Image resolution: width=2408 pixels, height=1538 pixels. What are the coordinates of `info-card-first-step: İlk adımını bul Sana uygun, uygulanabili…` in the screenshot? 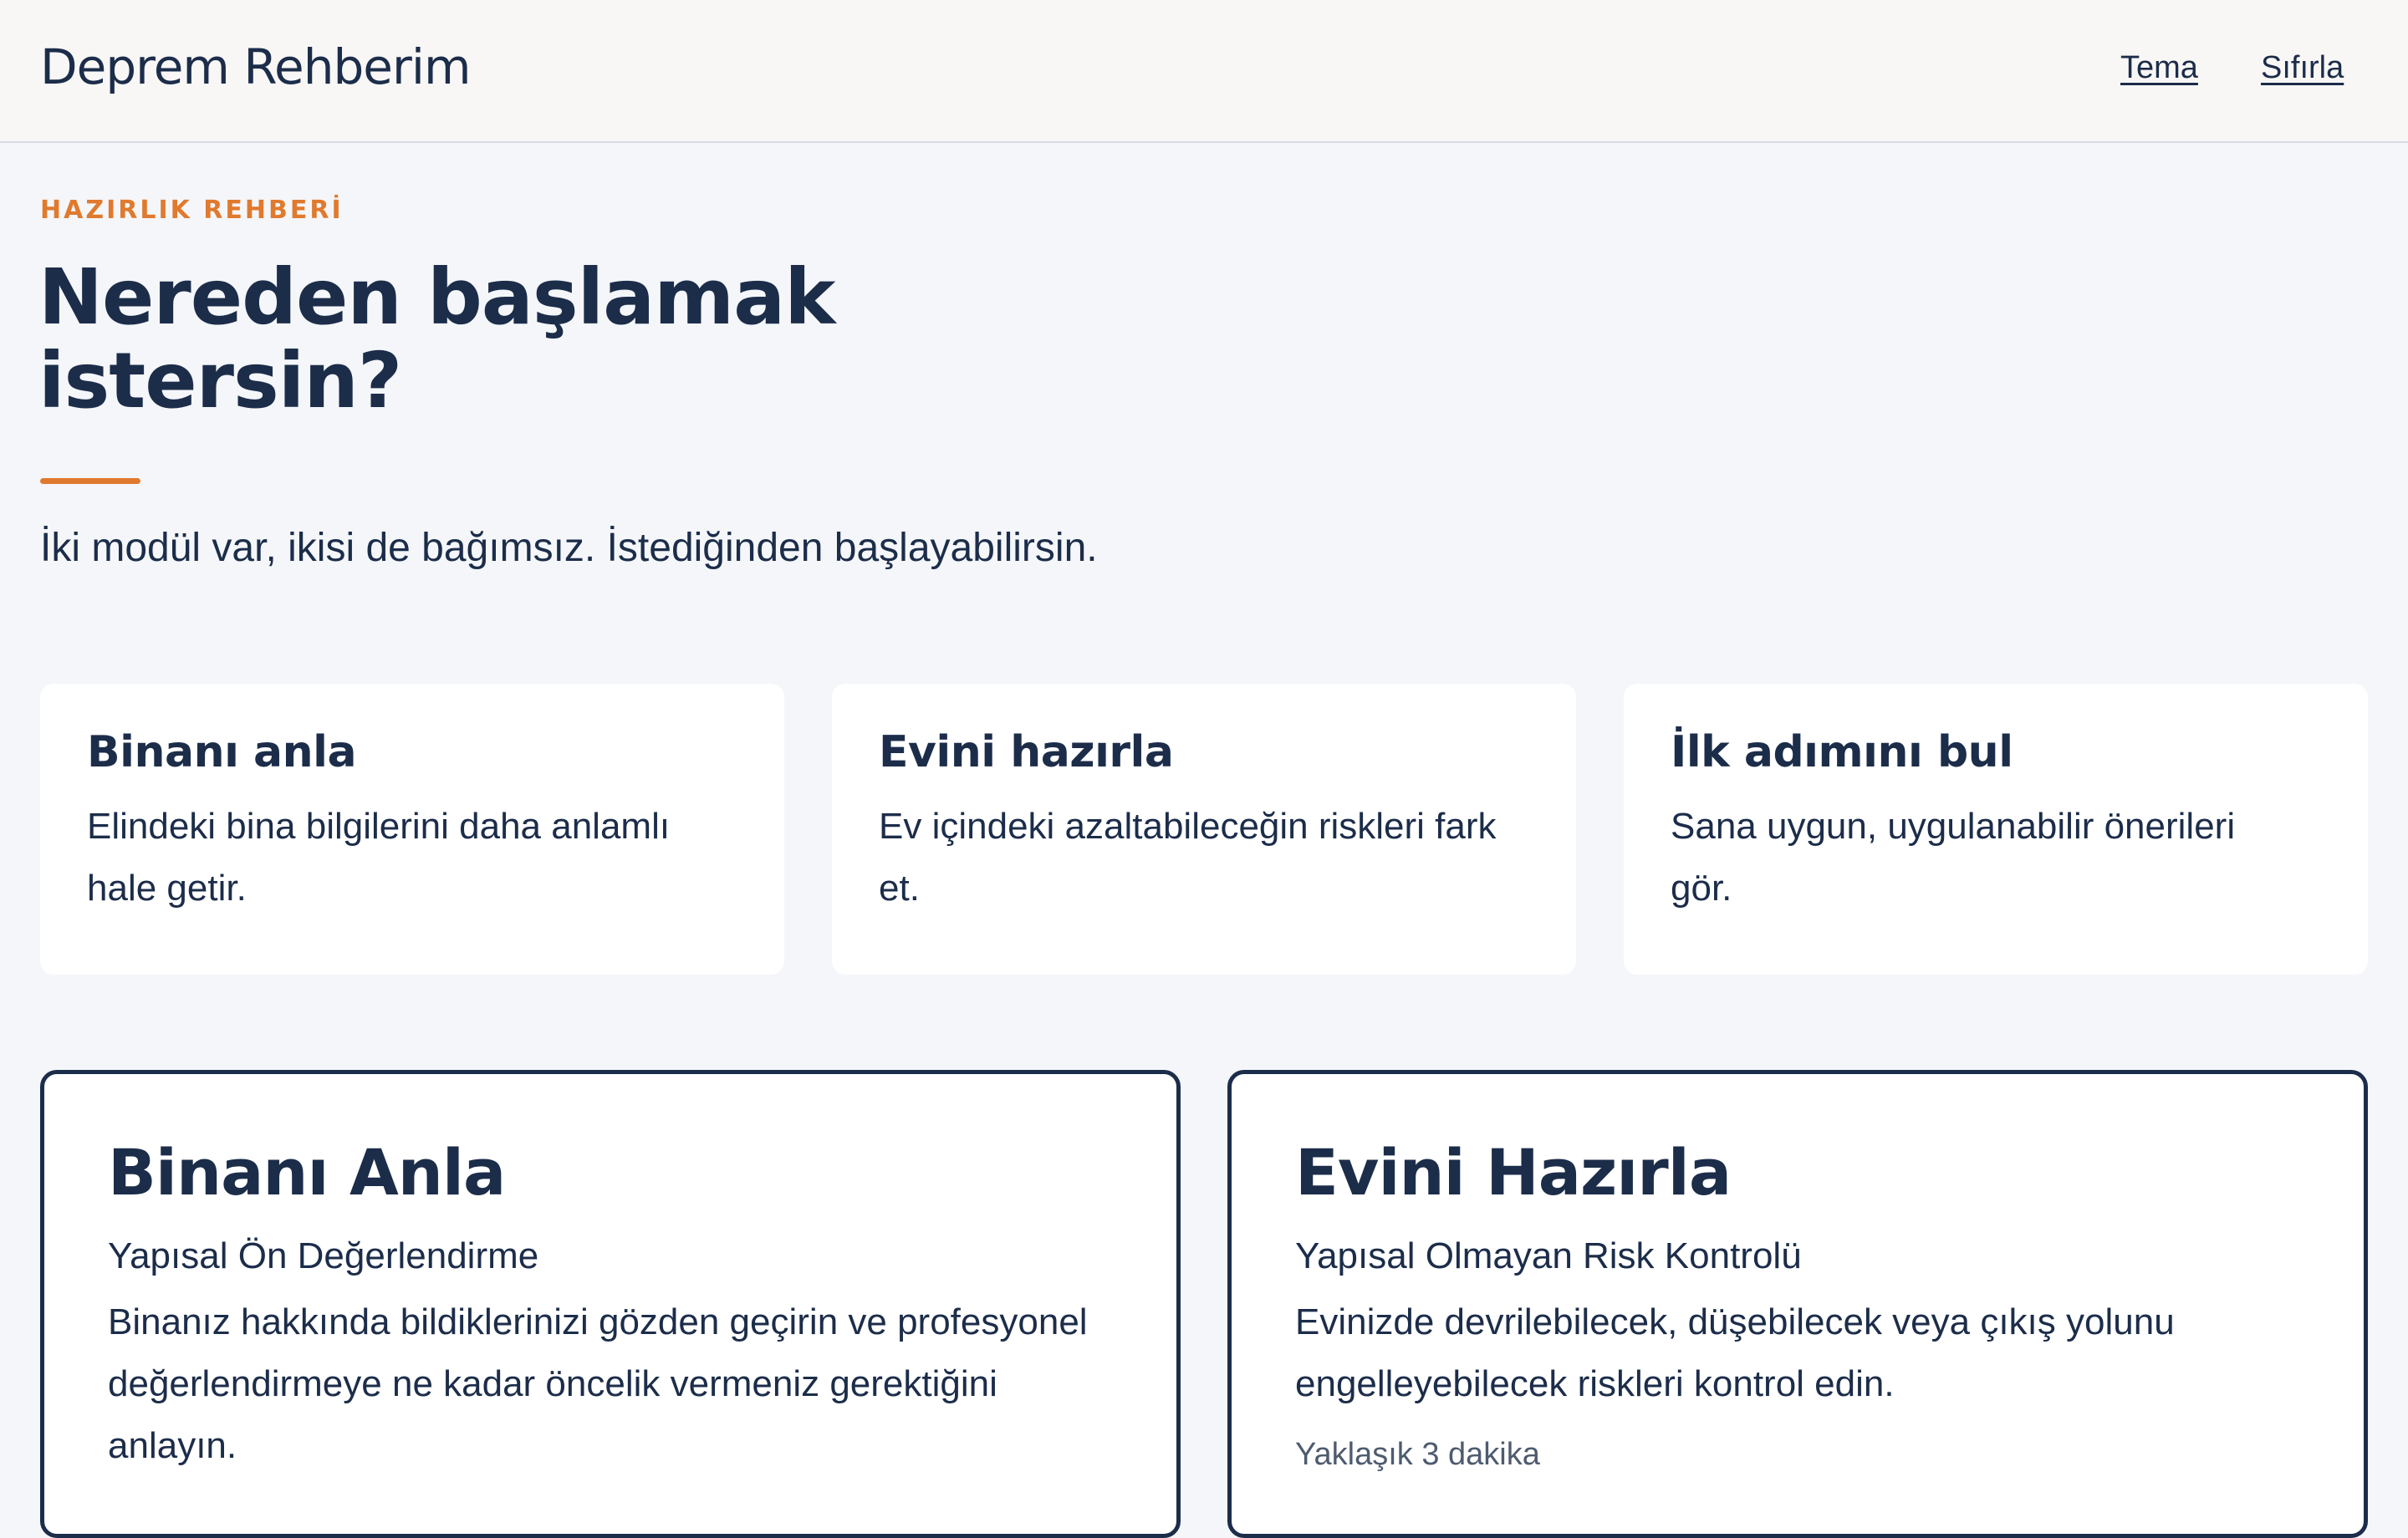 It's located at (1996, 830).